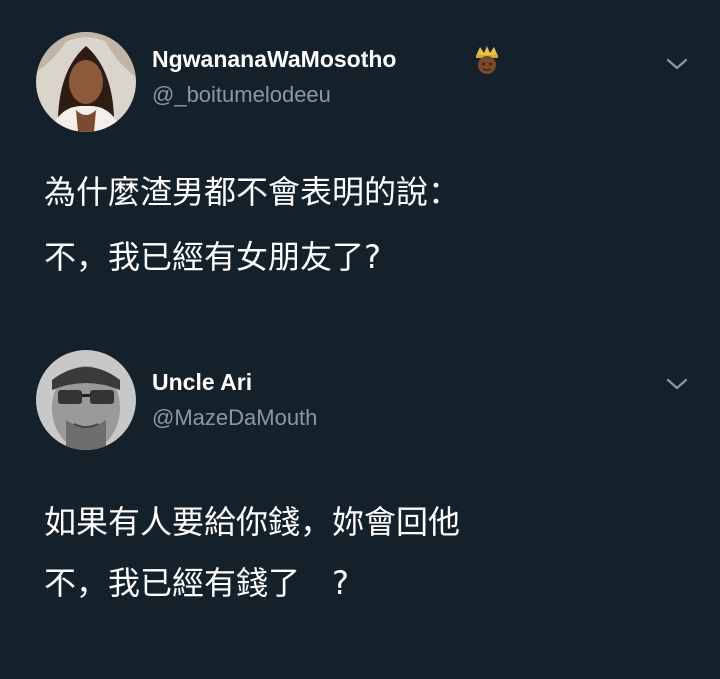  I want to click on user-handle: @MazeDaMouth, so click(234, 418).